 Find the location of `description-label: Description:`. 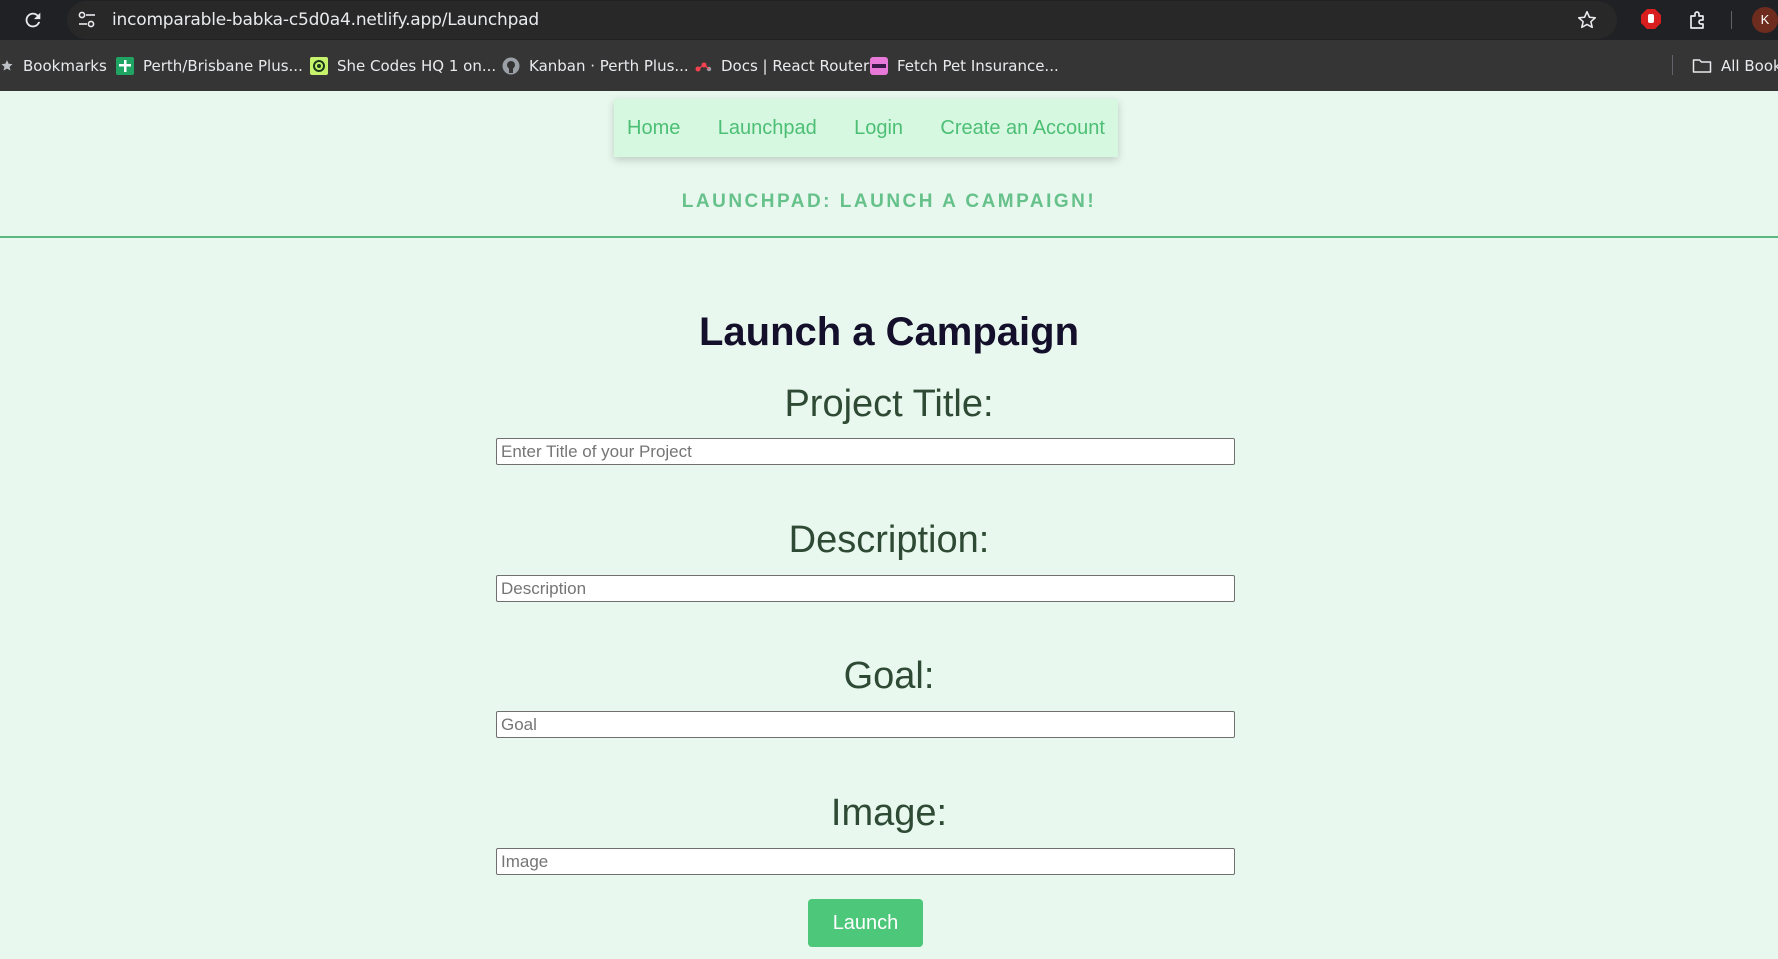

description-label: Description: is located at coordinates (889, 540).